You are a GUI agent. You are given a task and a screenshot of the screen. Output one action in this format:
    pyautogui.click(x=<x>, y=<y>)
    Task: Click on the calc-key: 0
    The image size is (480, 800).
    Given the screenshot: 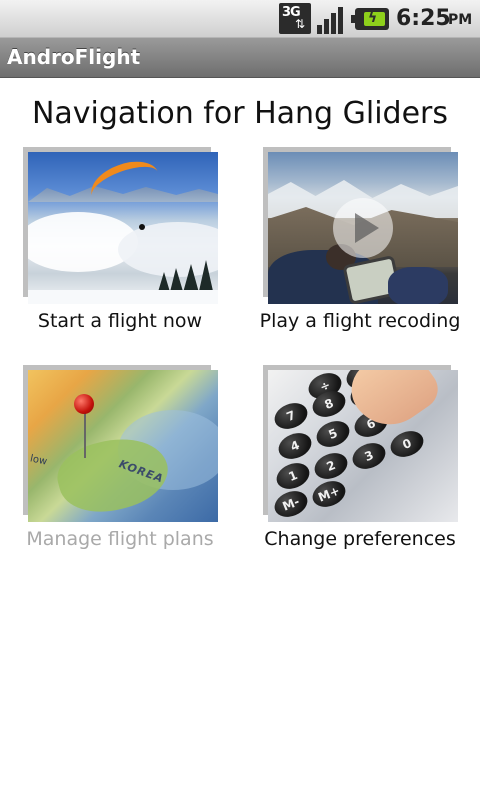 What is the action you would take?
    pyautogui.click(x=407, y=444)
    